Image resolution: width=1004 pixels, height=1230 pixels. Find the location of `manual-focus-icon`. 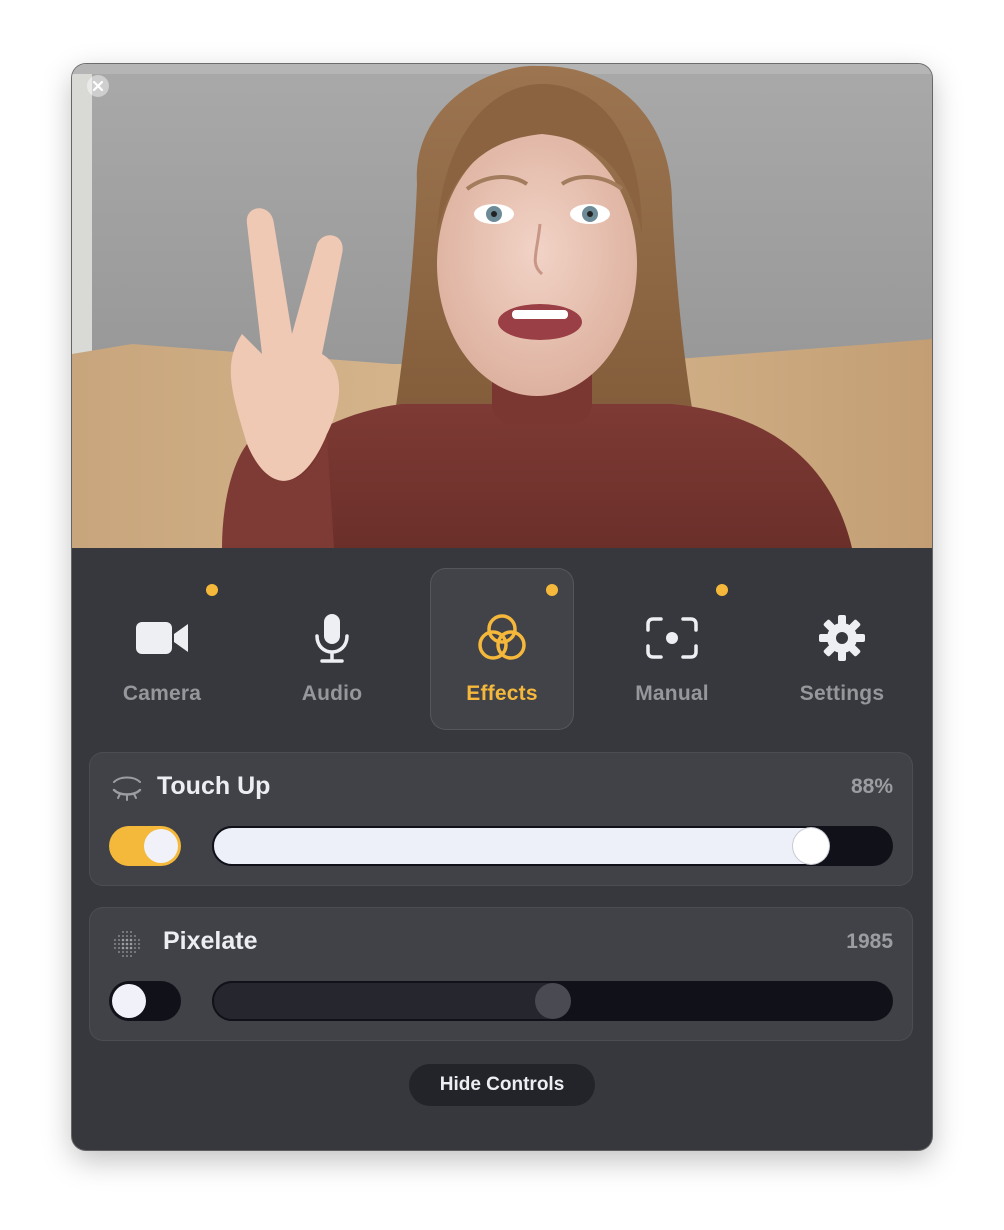

manual-focus-icon is located at coordinates (672, 638).